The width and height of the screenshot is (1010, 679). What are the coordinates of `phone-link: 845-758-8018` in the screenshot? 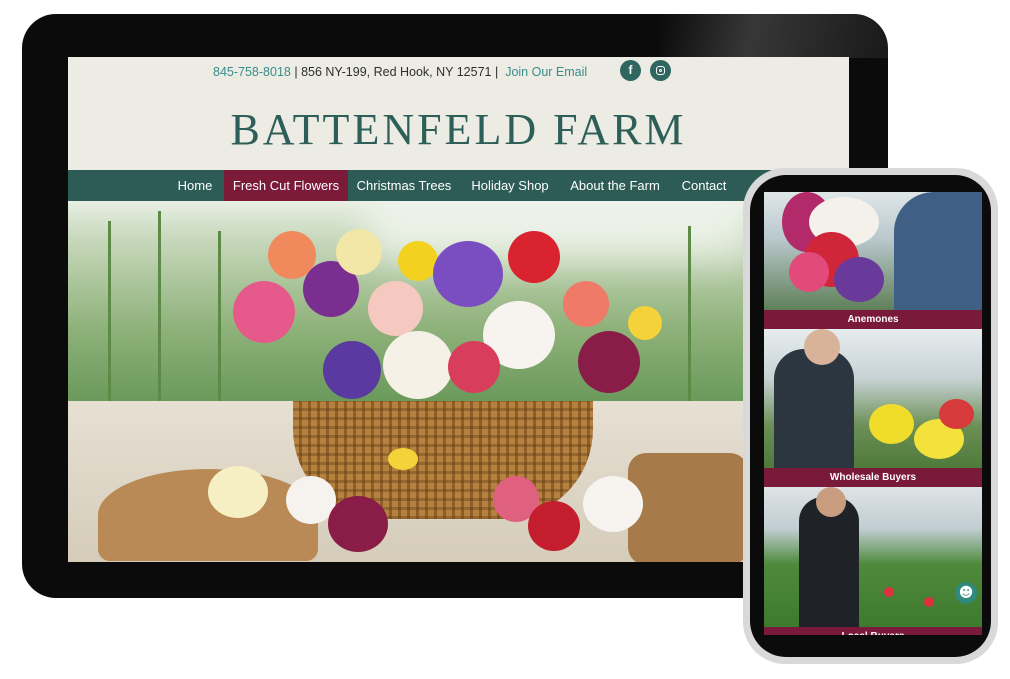 It's located at (252, 72).